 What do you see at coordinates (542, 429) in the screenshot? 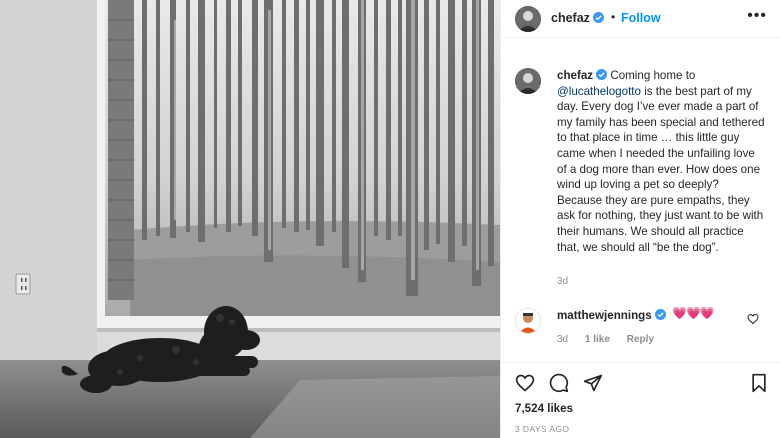
I see `post-date: 3 DAYS AGO` at bounding box center [542, 429].